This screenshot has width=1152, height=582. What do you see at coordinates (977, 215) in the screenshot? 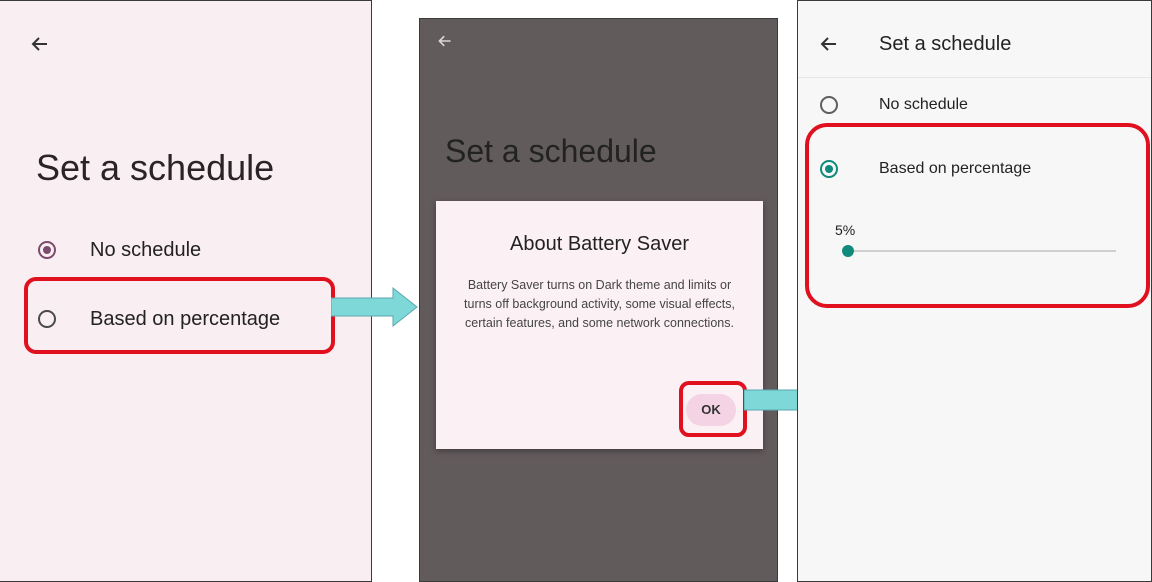
I see `highlight-box-percentage` at bounding box center [977, 215].